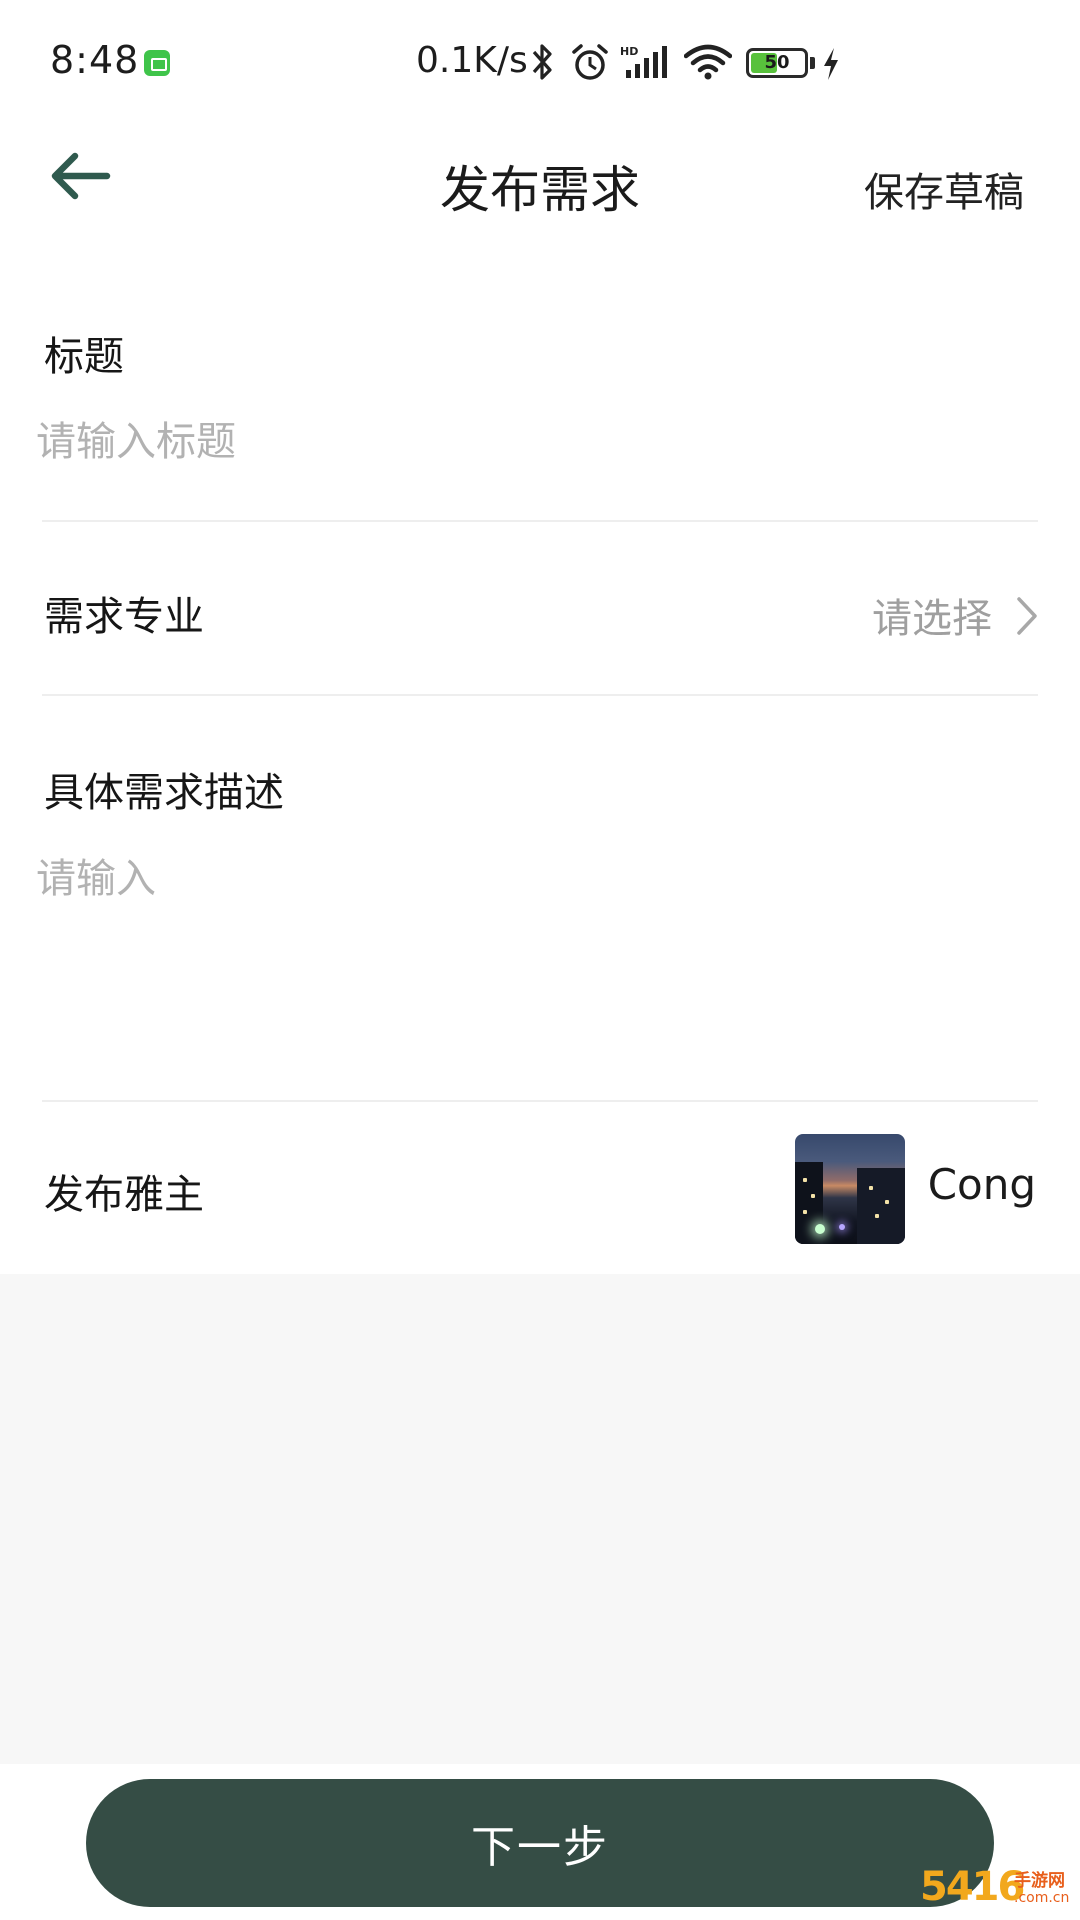  What do you see at coordinates (157, 63) in the screenshot?
I see `notification-app-icon` at bounding box center [157, 63].